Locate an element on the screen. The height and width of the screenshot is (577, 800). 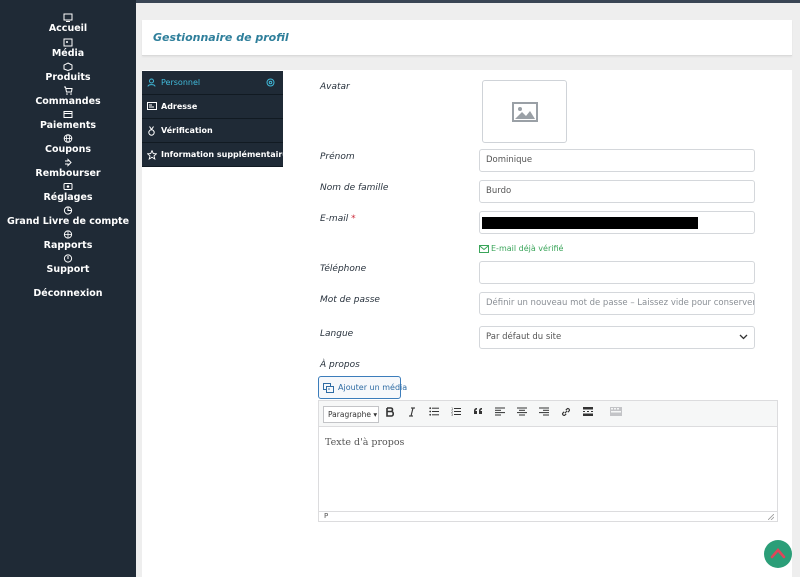
link-button is located at coordinates (566, 414).